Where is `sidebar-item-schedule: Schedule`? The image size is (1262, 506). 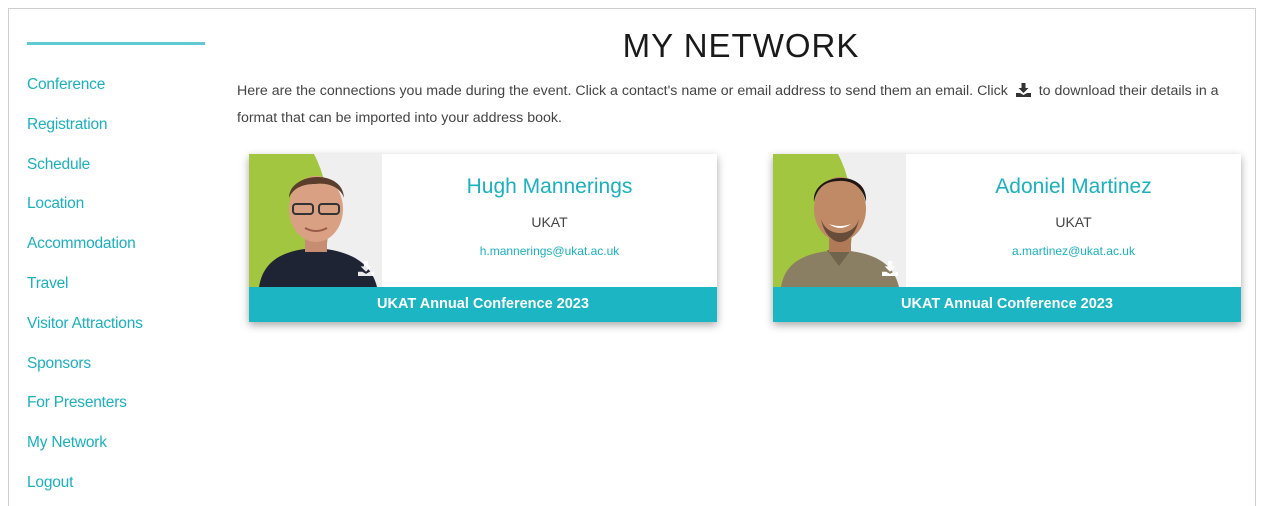
sidebar-item-schedule: Schedule is located at coordinates (85, 175).